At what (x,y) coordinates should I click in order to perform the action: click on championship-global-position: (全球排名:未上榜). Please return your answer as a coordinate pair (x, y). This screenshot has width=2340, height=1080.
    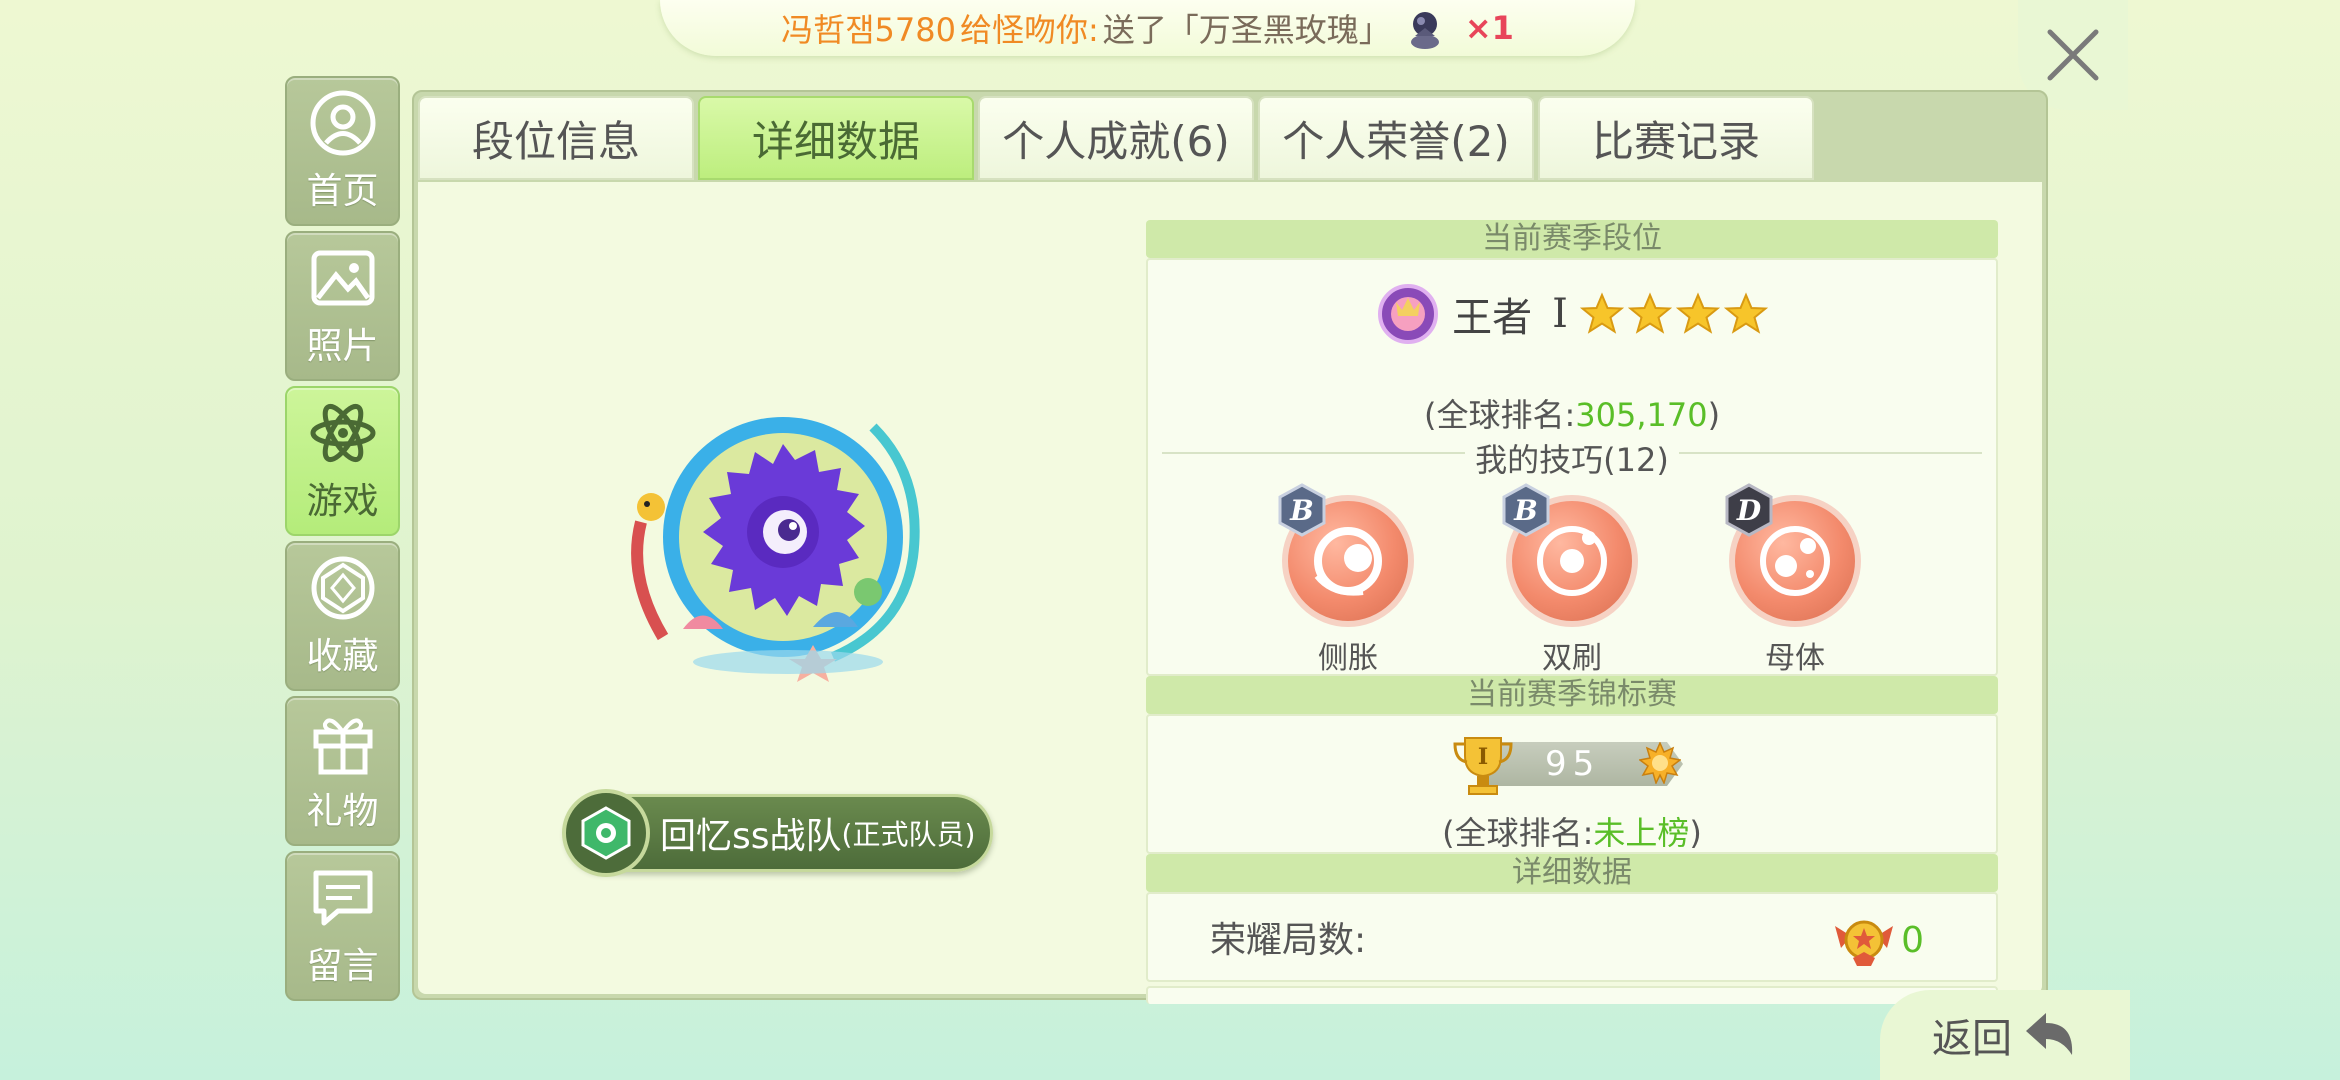
    Looking at the image, I should click on (1572, 833).